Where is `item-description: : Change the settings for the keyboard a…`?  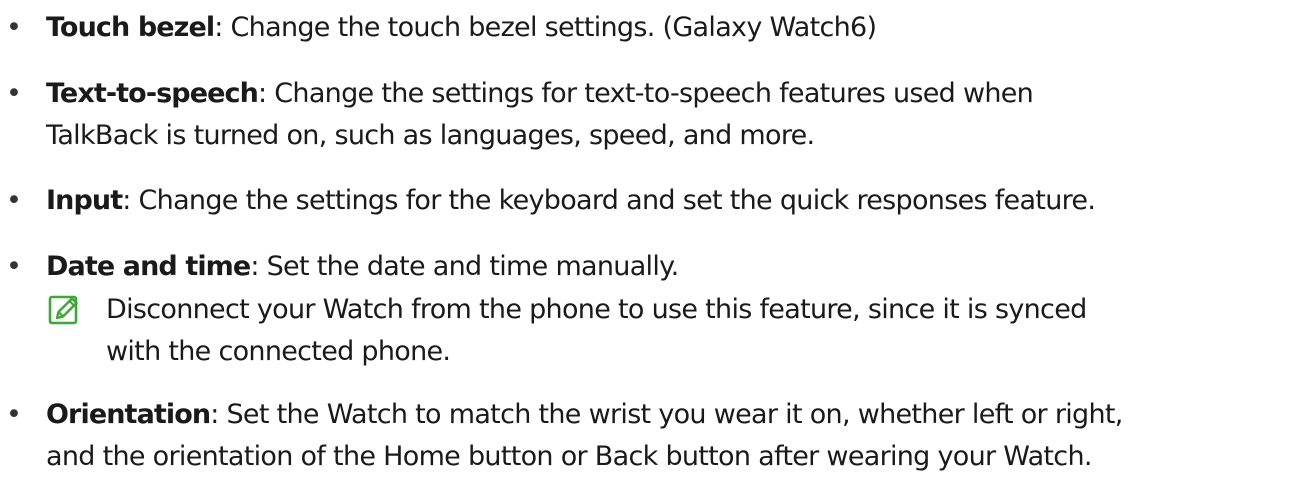
item-description: : Change the settings for the keyboard a… is located at coordinates (609, 200).